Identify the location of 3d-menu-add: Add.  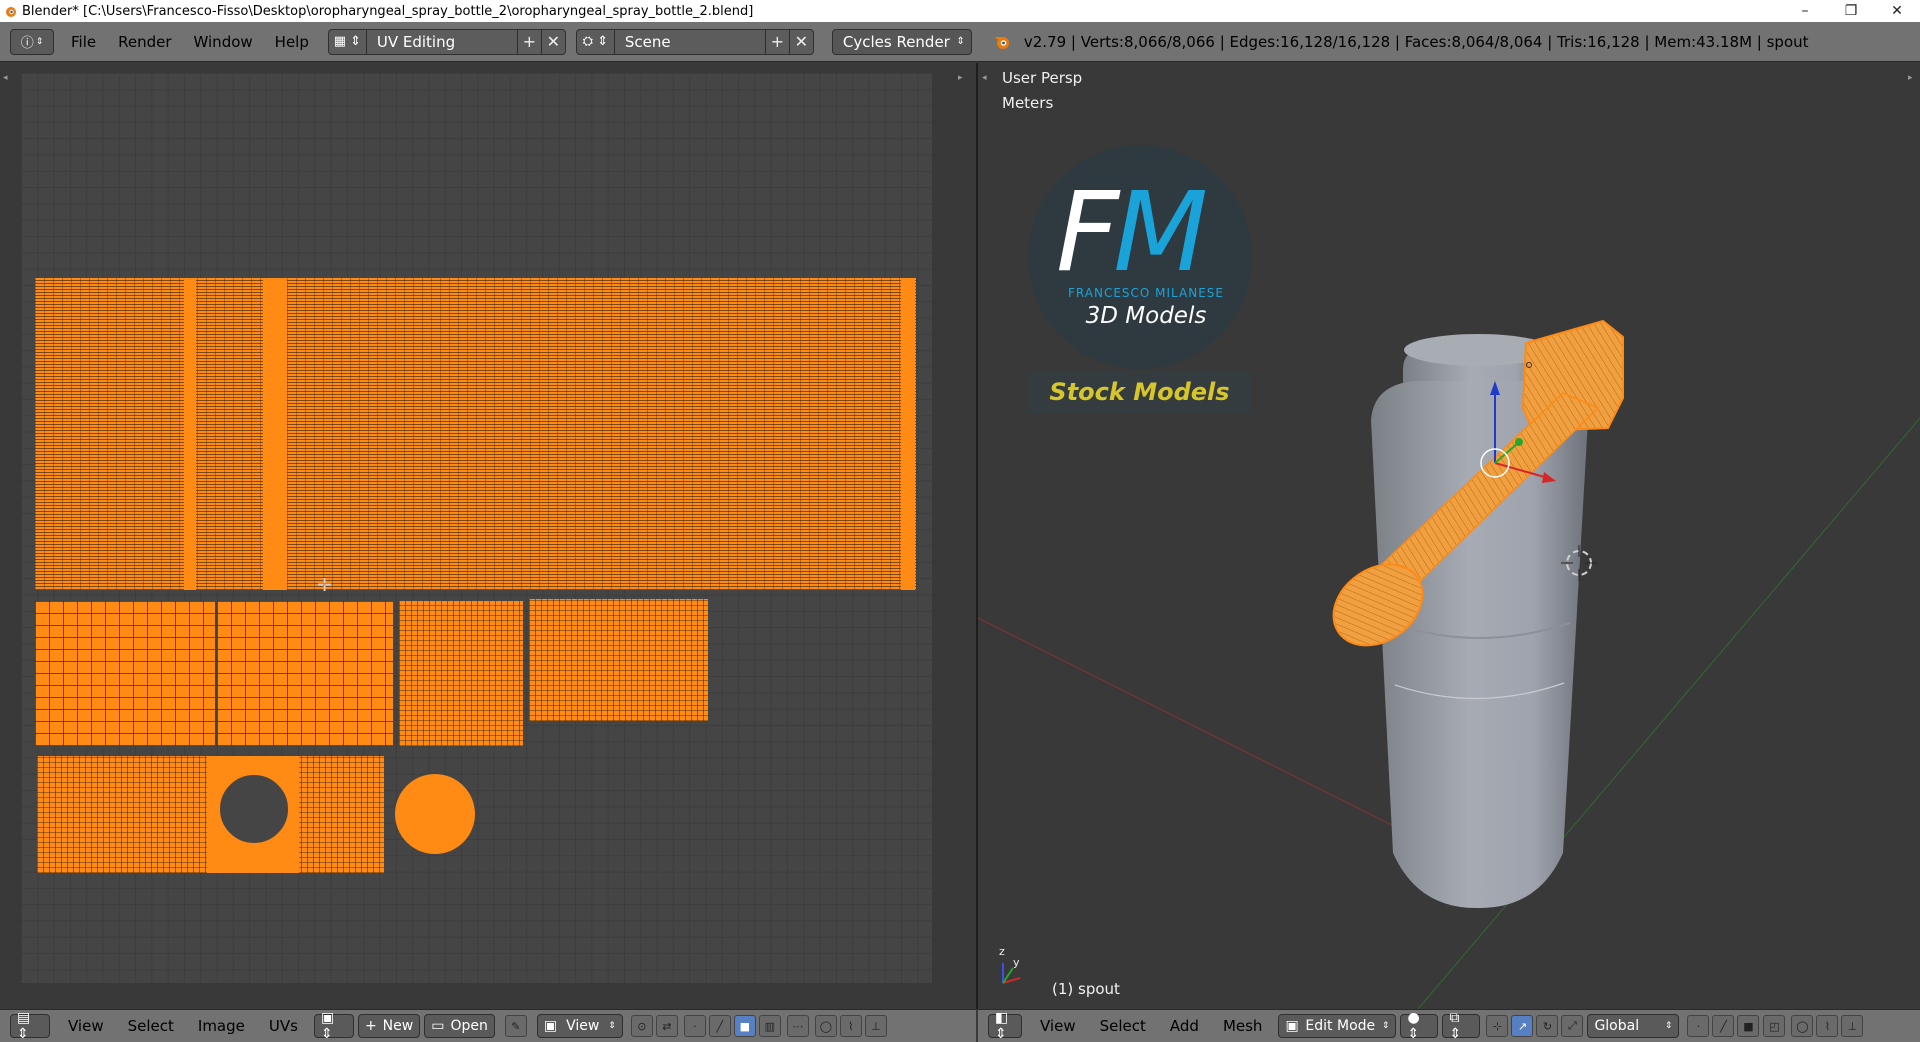
(1184, 1026).